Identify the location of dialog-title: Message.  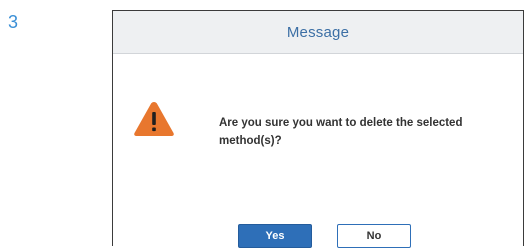
(318, 32).